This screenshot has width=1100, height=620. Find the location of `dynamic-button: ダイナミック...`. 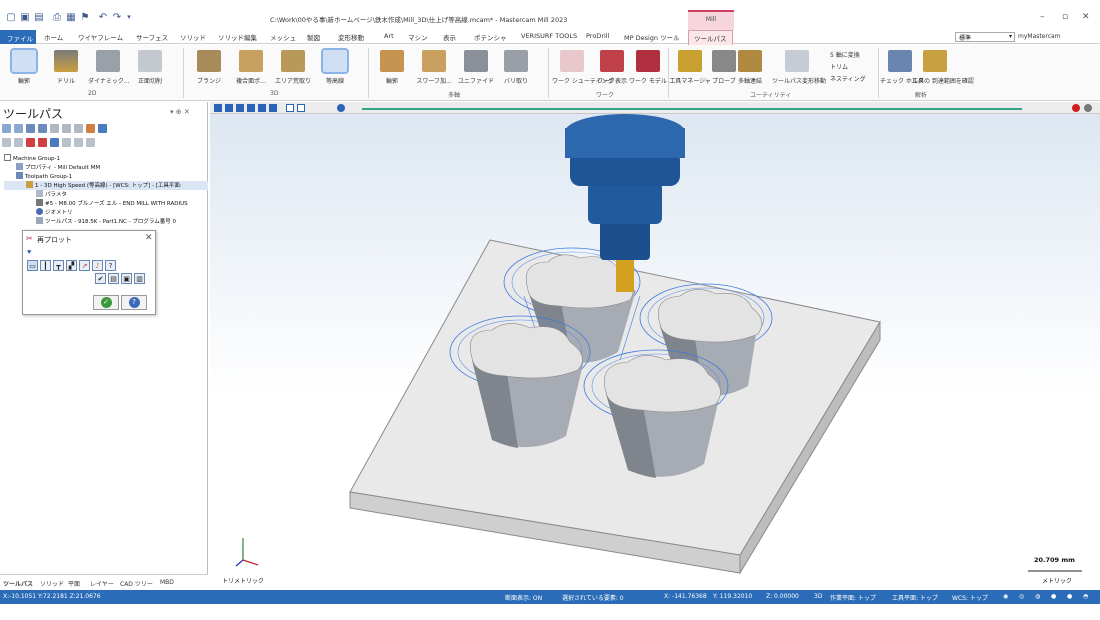

dynamic-button: ダイナミック... is located at coordinates (109, 67).